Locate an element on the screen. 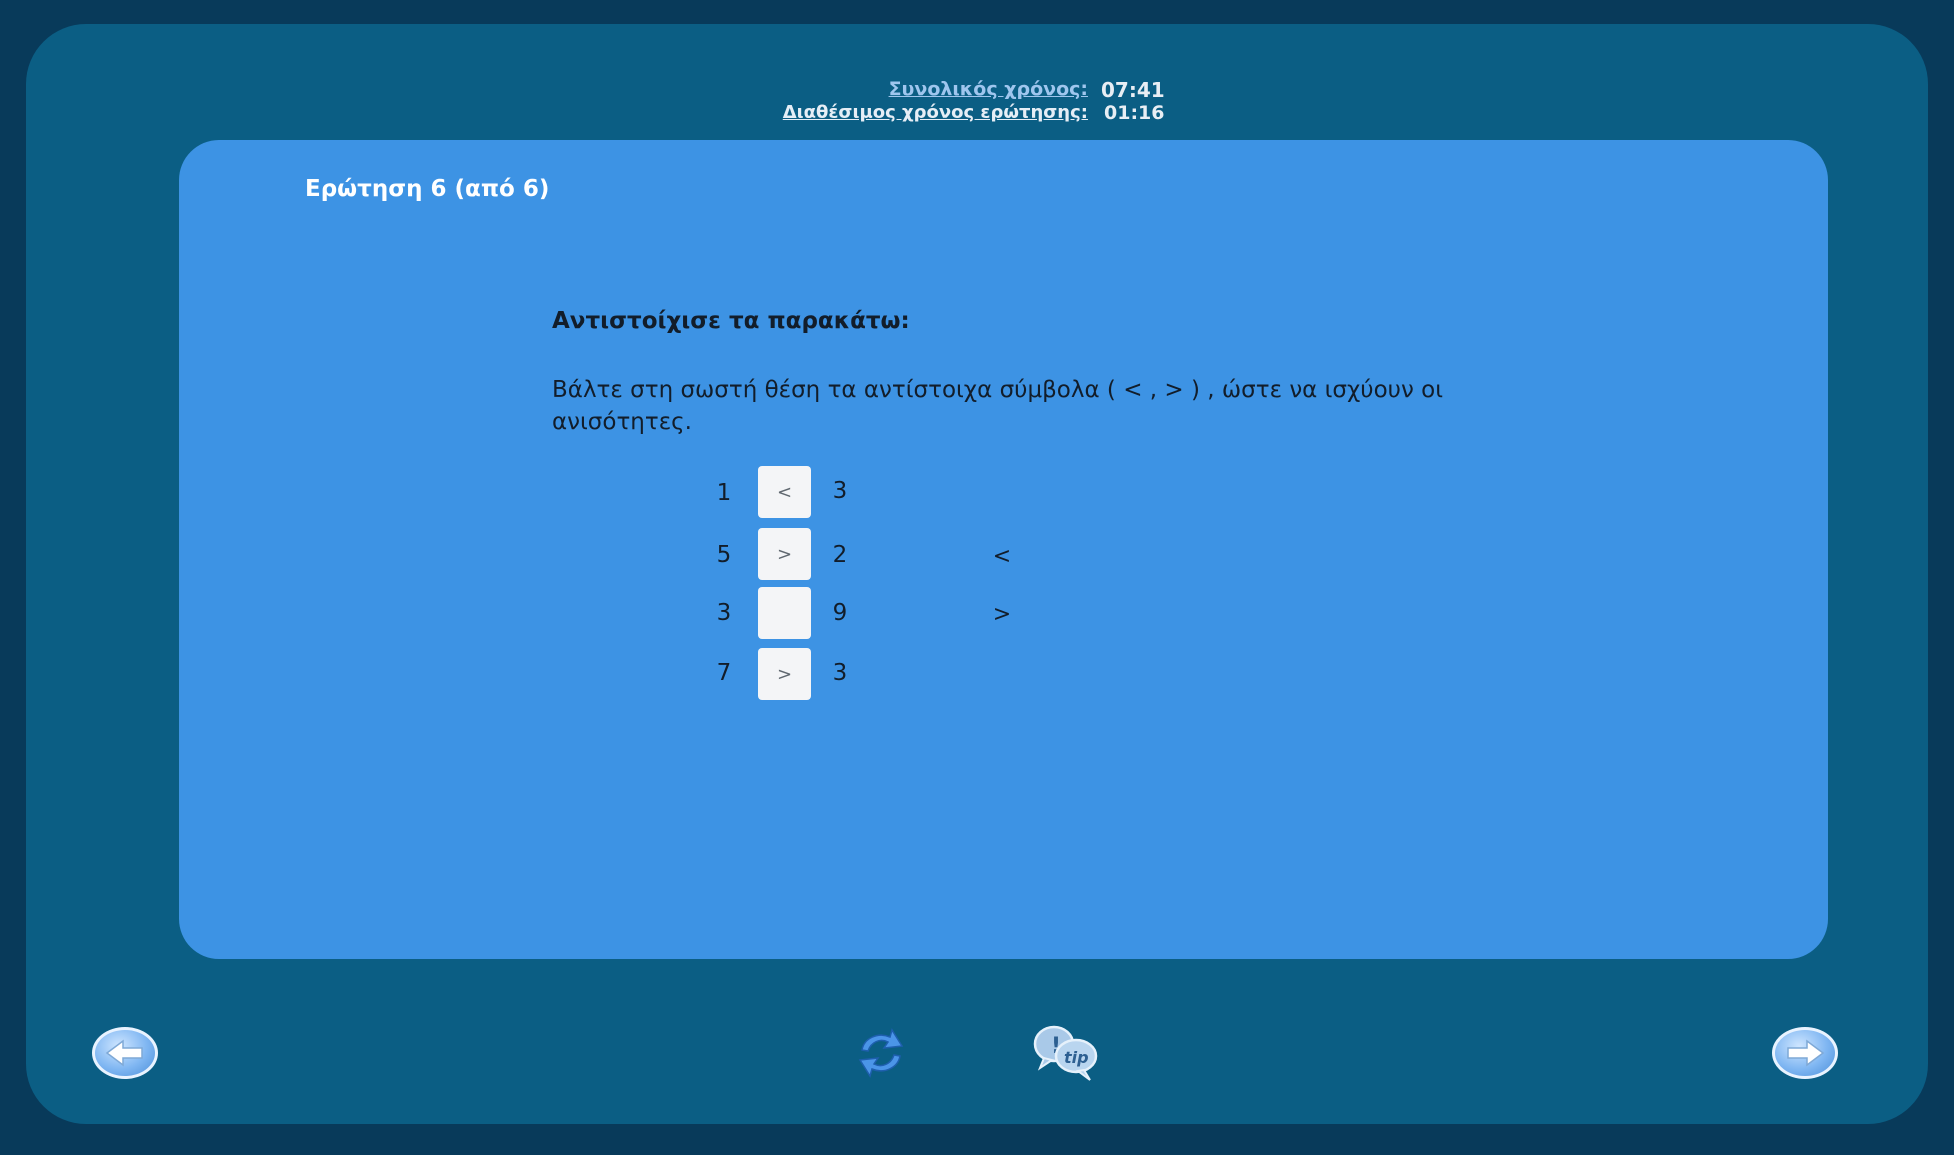 Image resolution: width=1954 pixels, height=1155 pixels. row-4-left-number: 7 is located at coordinates (724, 673).